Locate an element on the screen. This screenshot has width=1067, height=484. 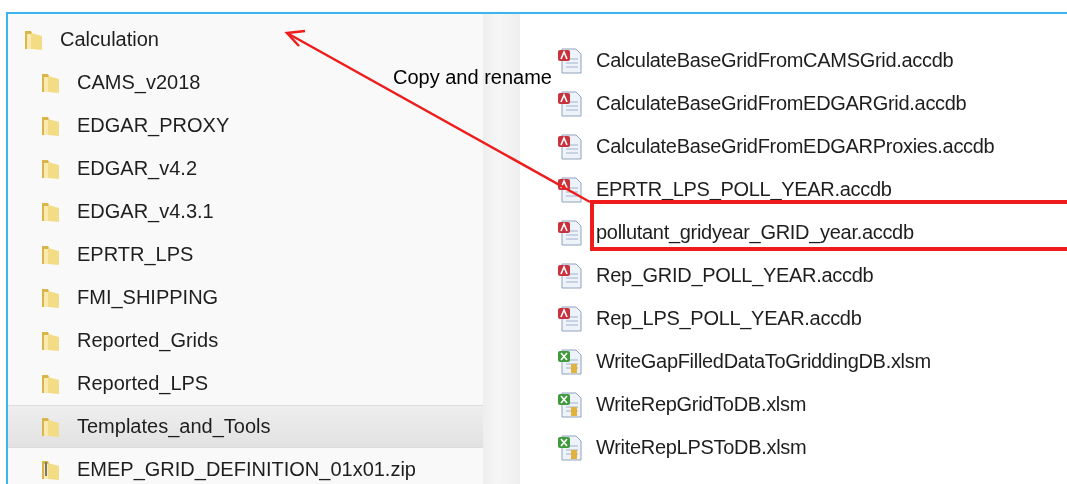
tree-item: Calculation is located at coordinates (87, 39).